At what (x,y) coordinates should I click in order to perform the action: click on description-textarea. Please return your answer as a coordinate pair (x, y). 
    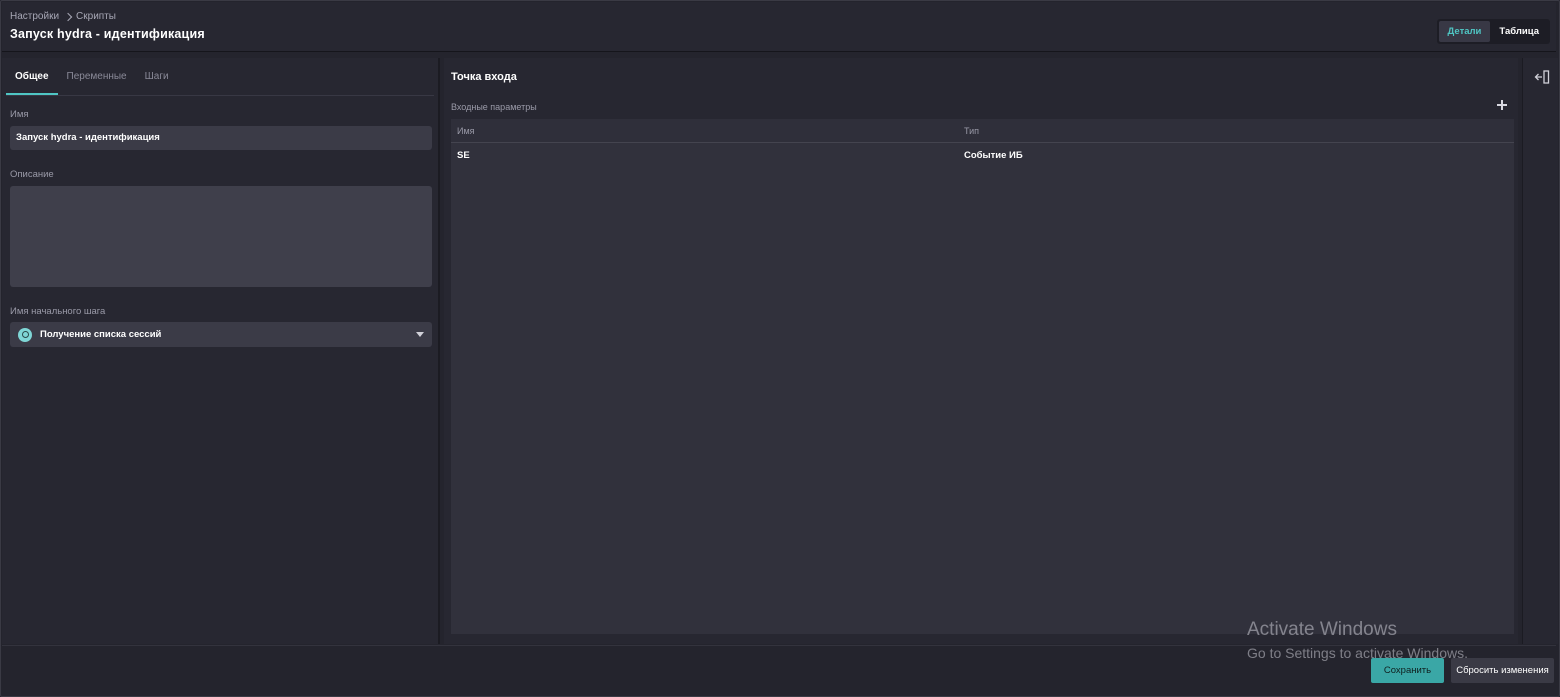
    Looking at the image, I should click on (221, 236).